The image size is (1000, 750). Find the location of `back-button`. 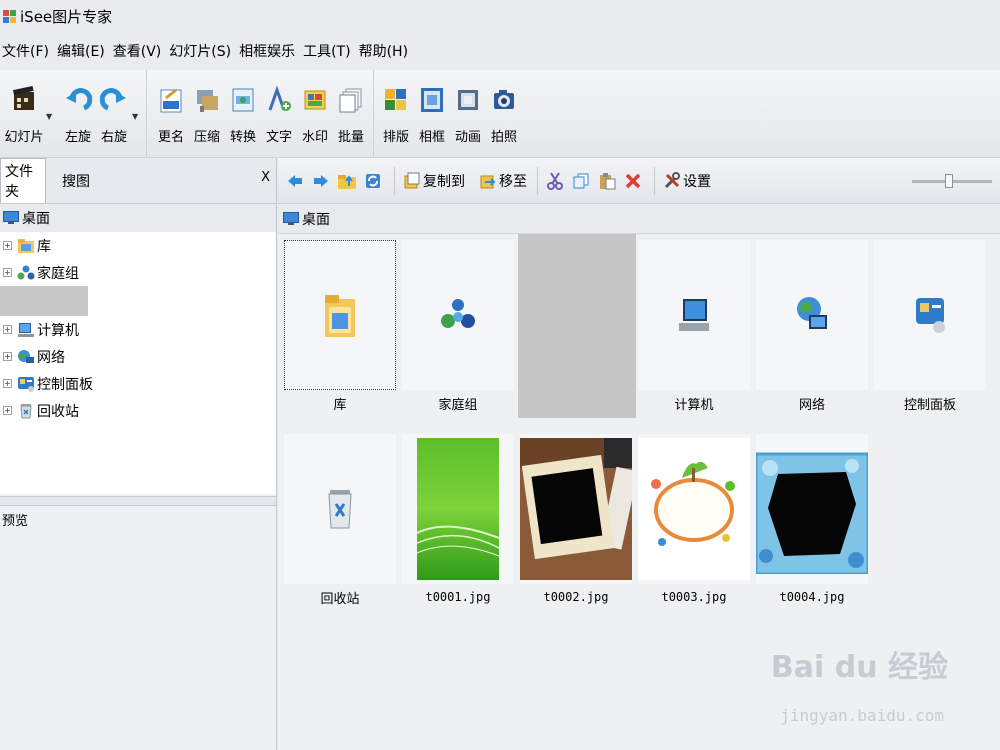

back-button is located at coordinates (295, 181).